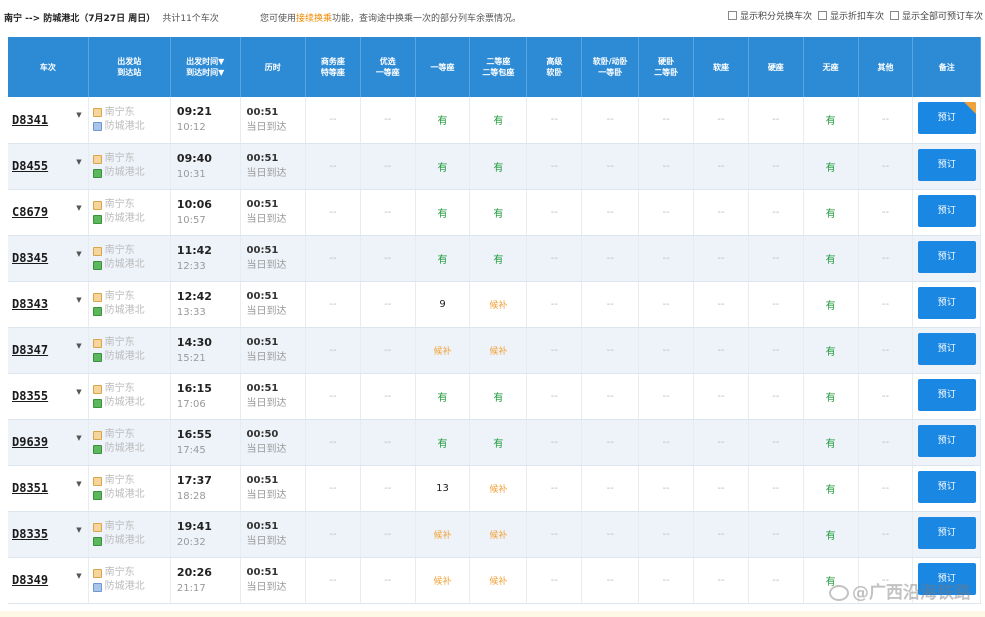 The image size is (985, 617). I want to click on train-number-link: D8341, so click(30, 120).